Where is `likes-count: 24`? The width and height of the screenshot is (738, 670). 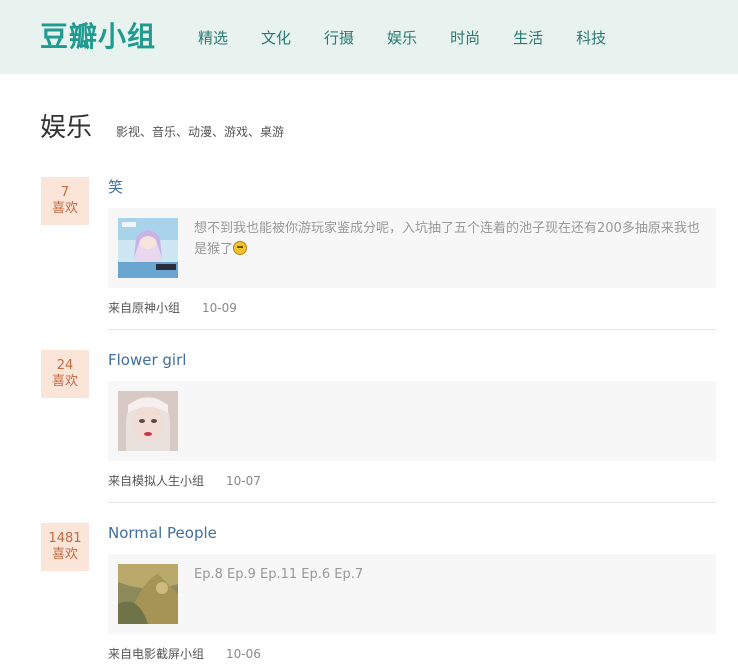
likes-count: 24 is located at coordinates (65, 365).